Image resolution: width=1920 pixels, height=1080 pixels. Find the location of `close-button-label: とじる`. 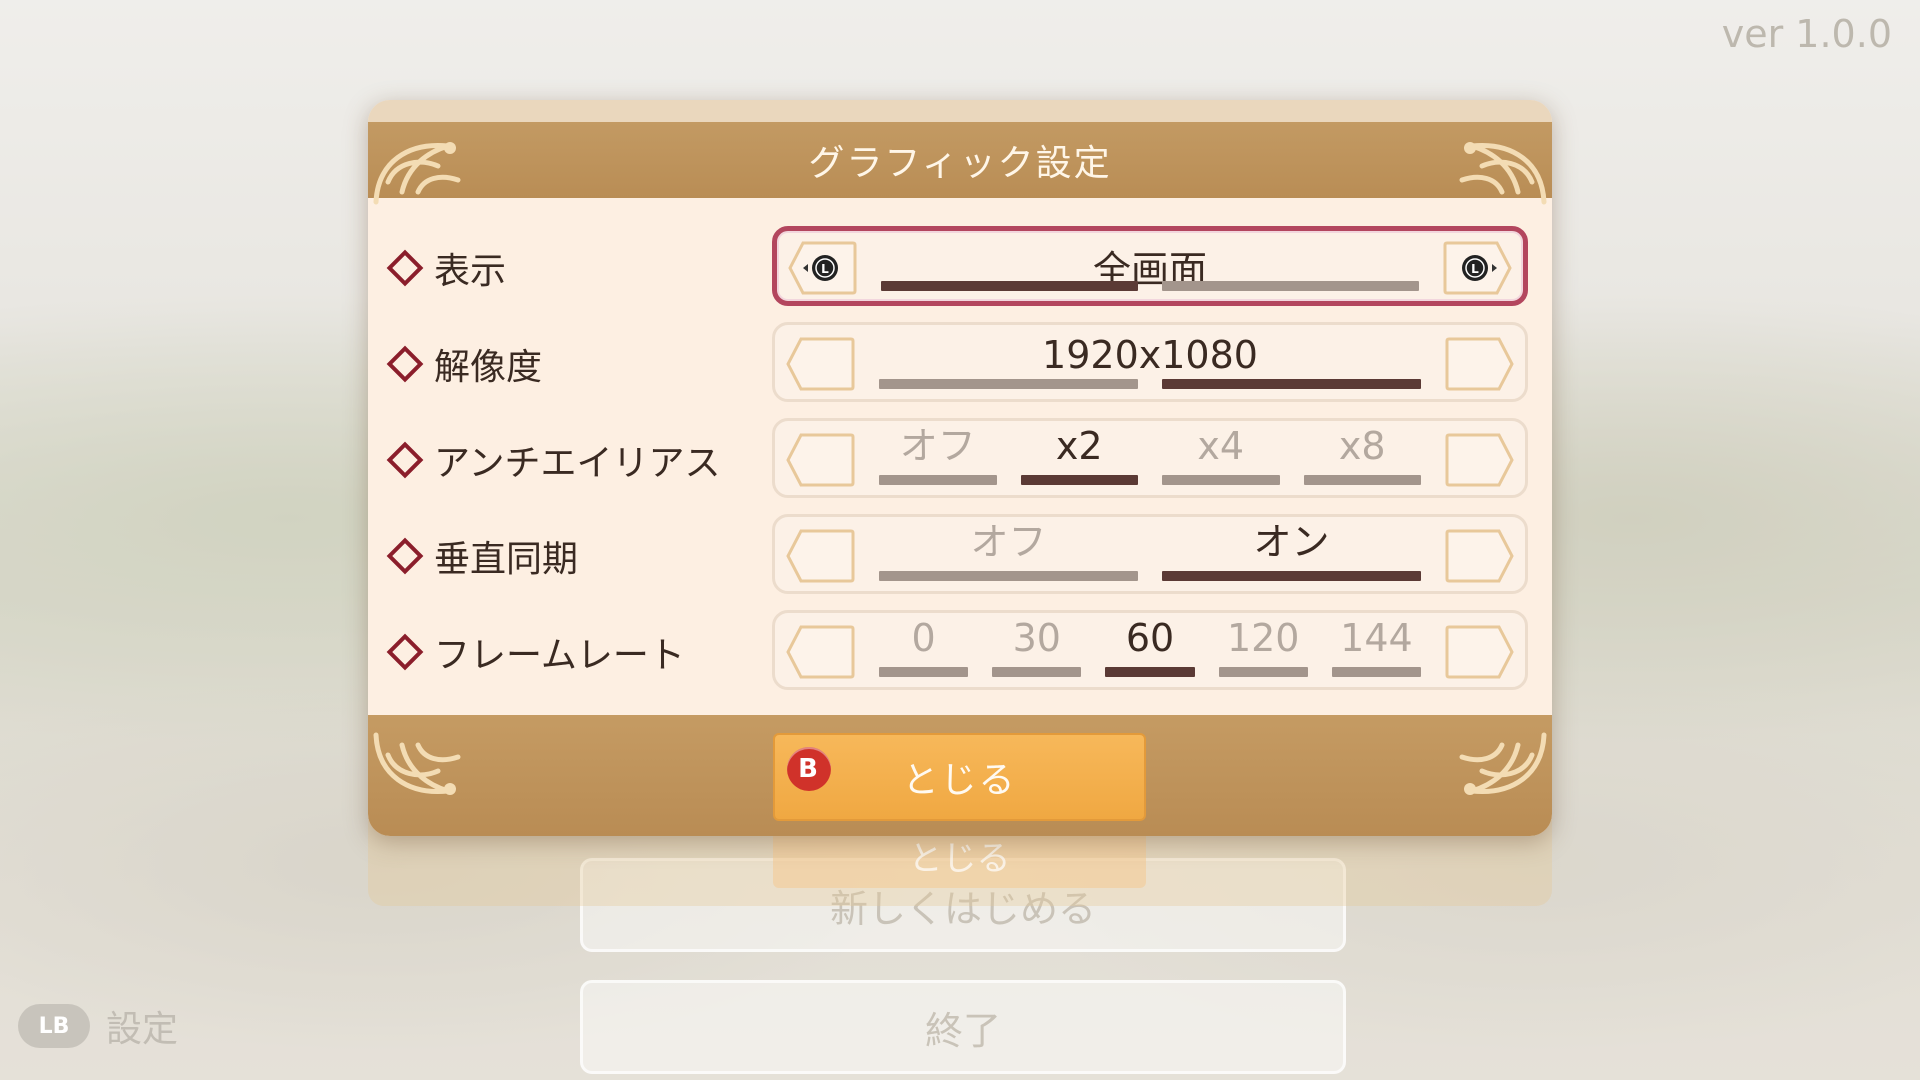

close-button-label: とじる is located at coordinates (959, 780).